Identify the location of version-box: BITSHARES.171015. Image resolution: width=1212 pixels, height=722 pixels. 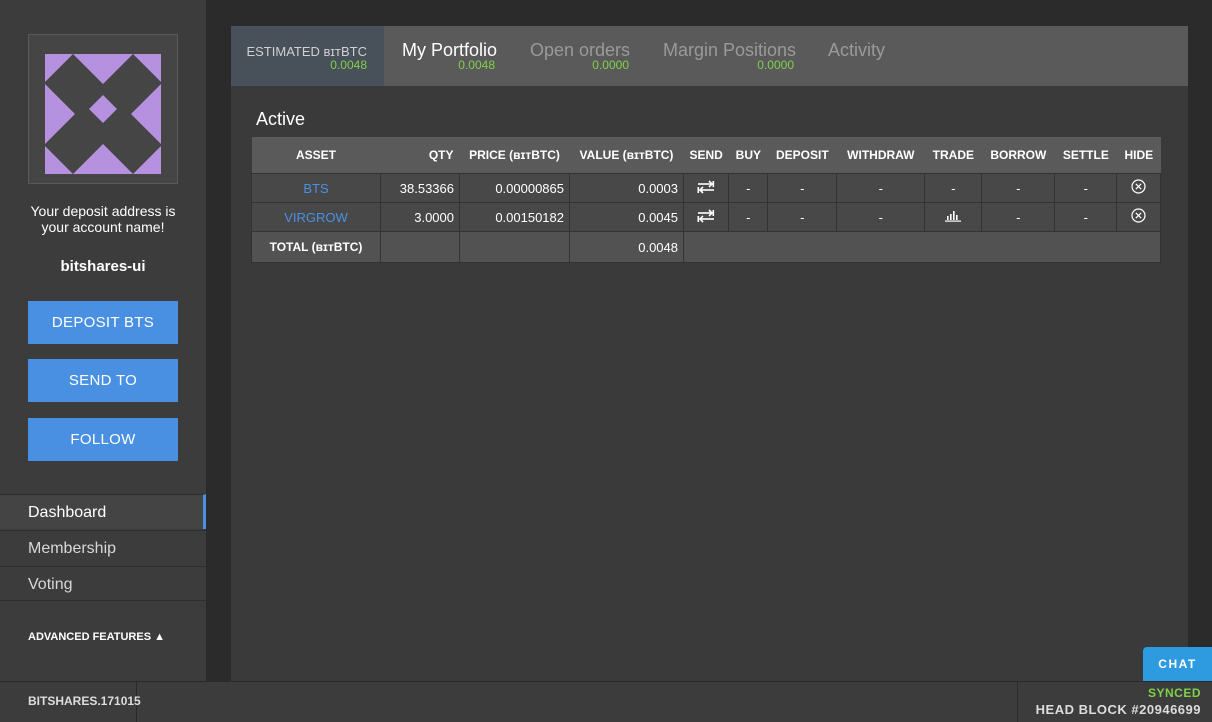
(70, 702).